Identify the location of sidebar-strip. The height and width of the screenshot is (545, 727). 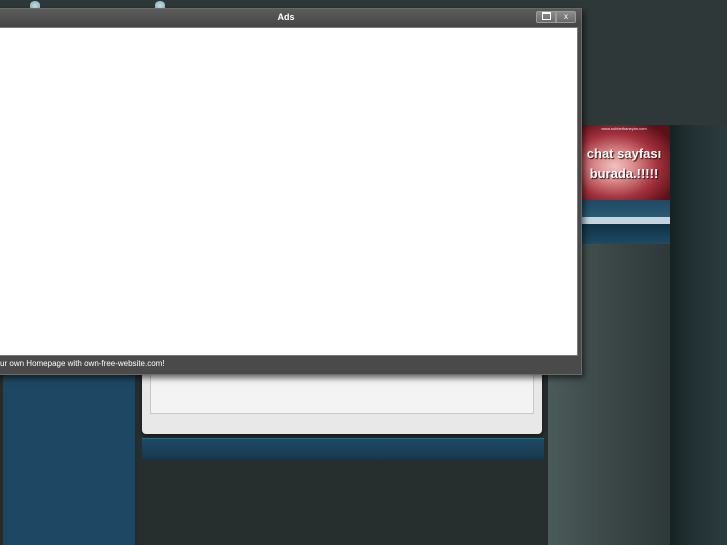
(624, 208).